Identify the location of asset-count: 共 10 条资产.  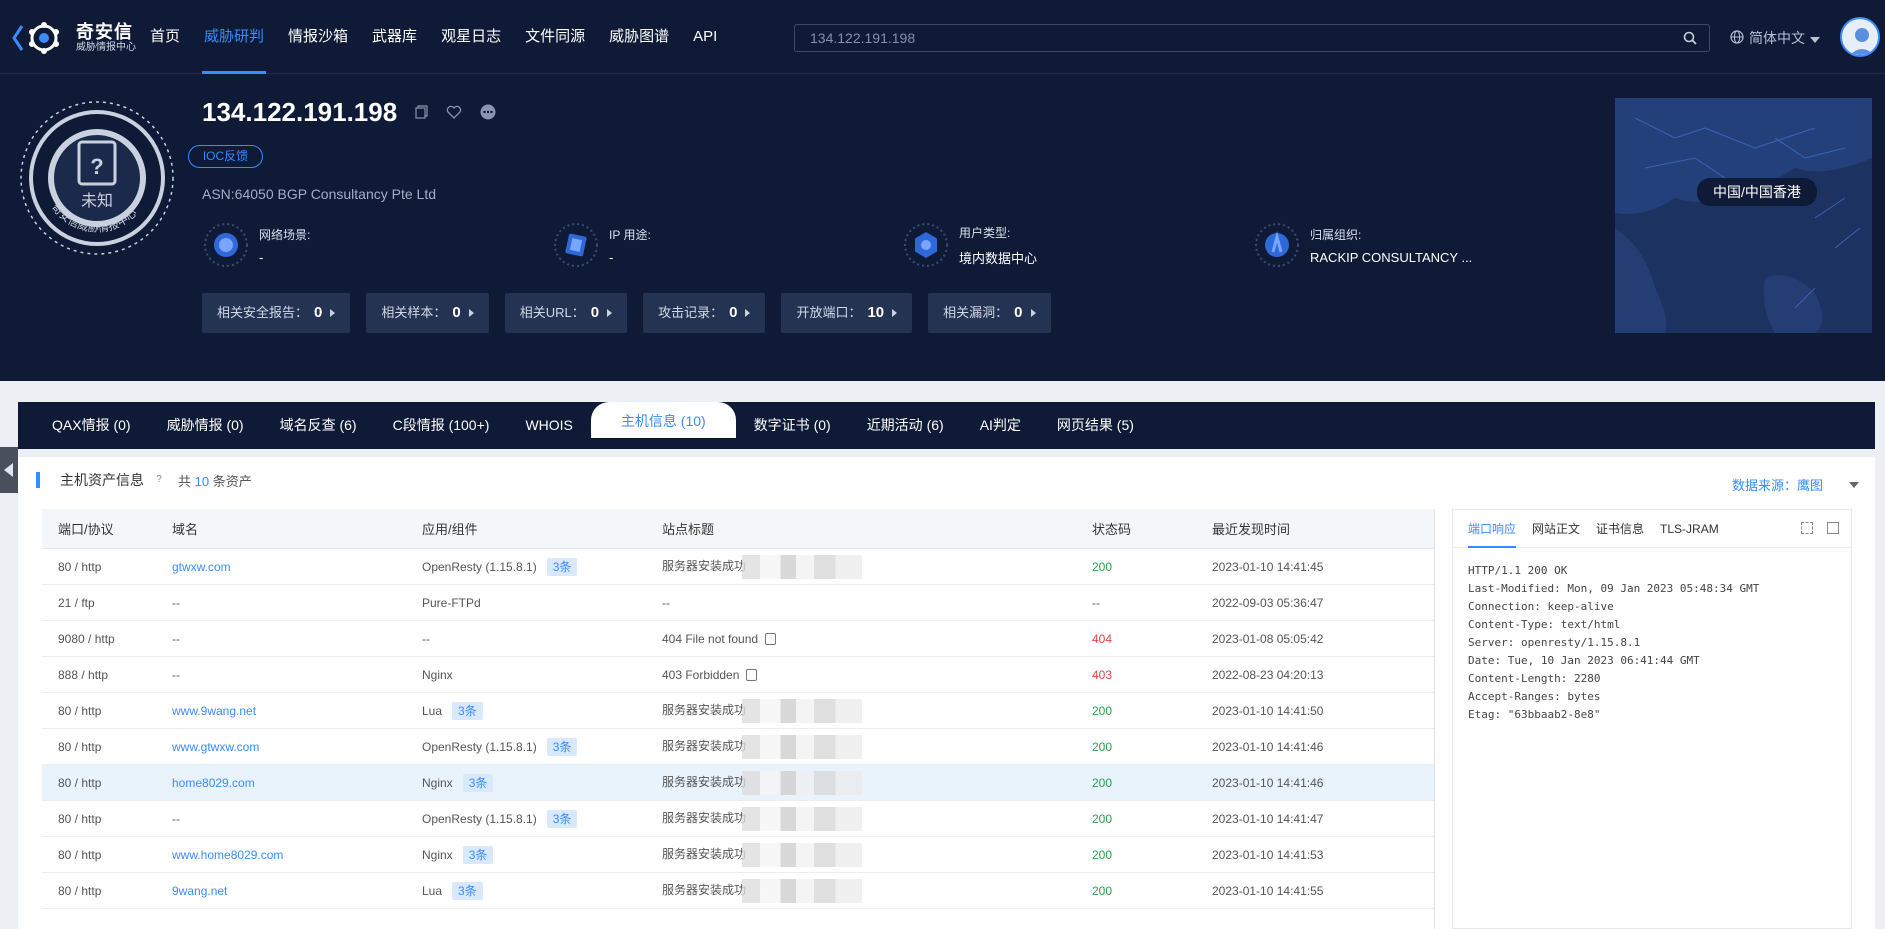
(215, 481).